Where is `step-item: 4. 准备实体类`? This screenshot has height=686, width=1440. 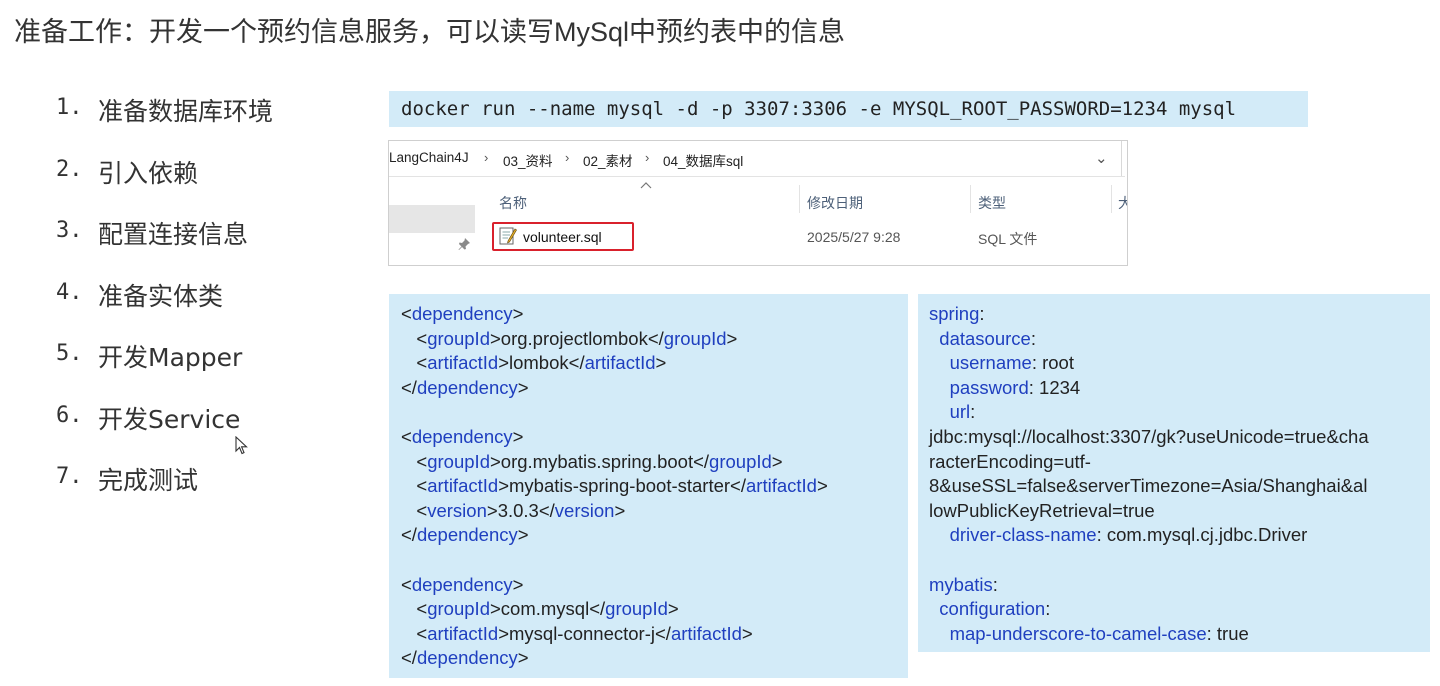 step-item: 4. 准备实体类 is located at coordinates (164, 308).